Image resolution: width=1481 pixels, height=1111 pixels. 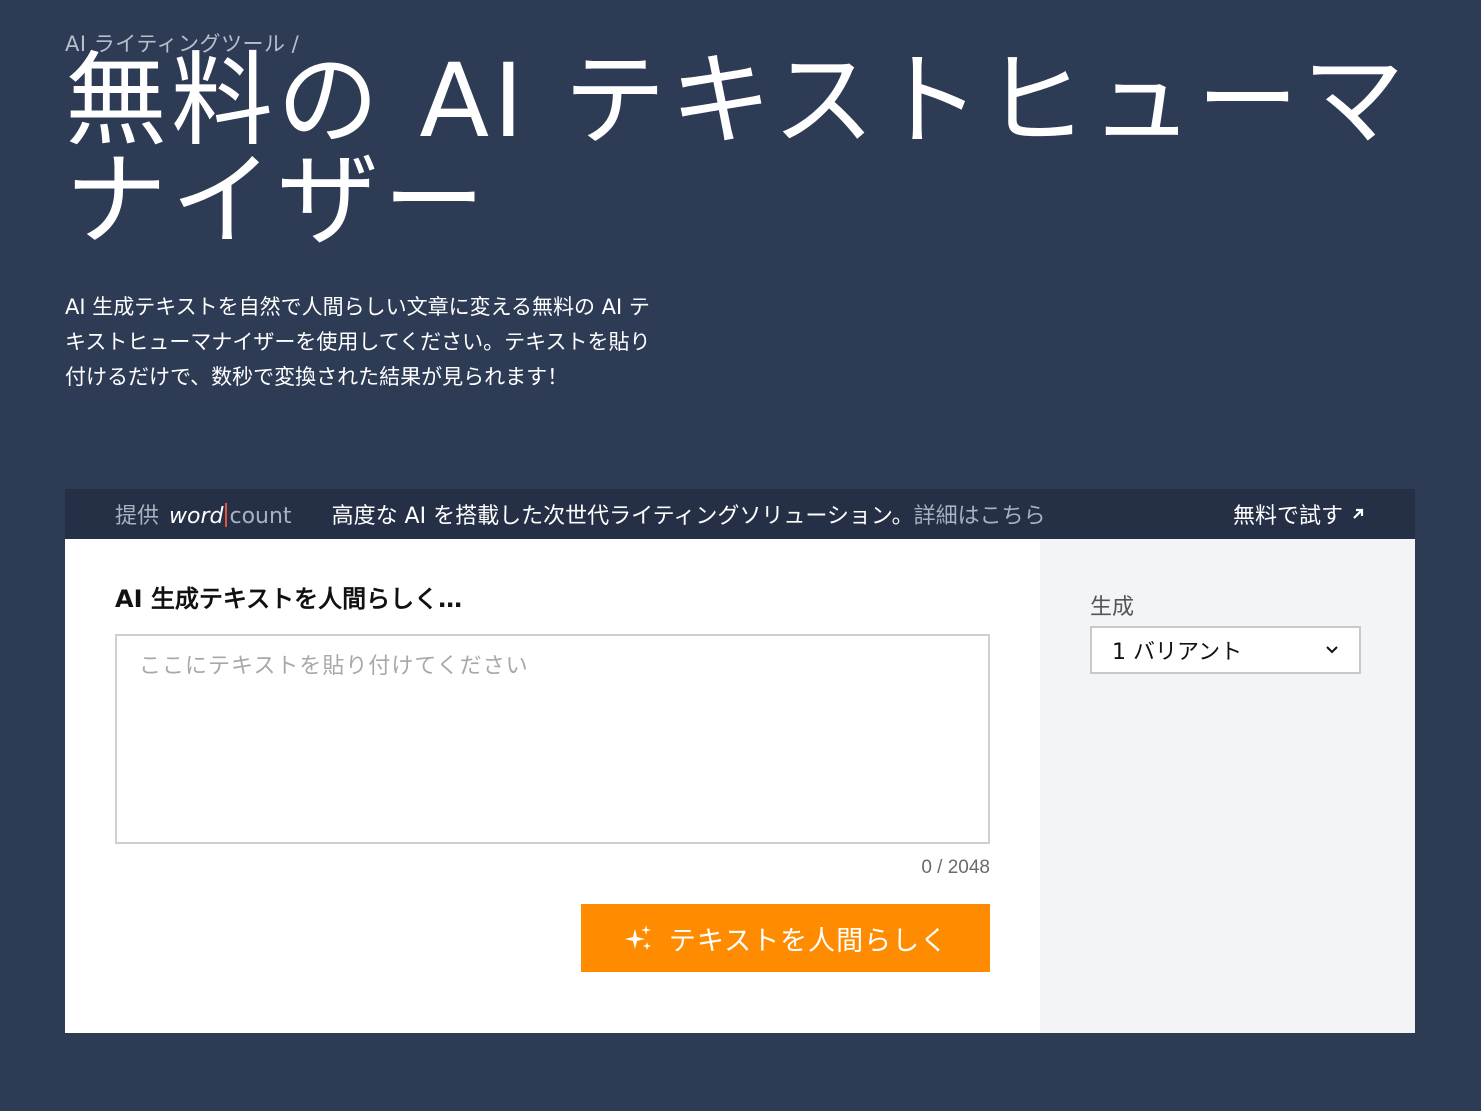 What do you see at coordinates (226, 515) in the screenshot?
I see `brand-logo-bar` at bounding box center [226, 515].